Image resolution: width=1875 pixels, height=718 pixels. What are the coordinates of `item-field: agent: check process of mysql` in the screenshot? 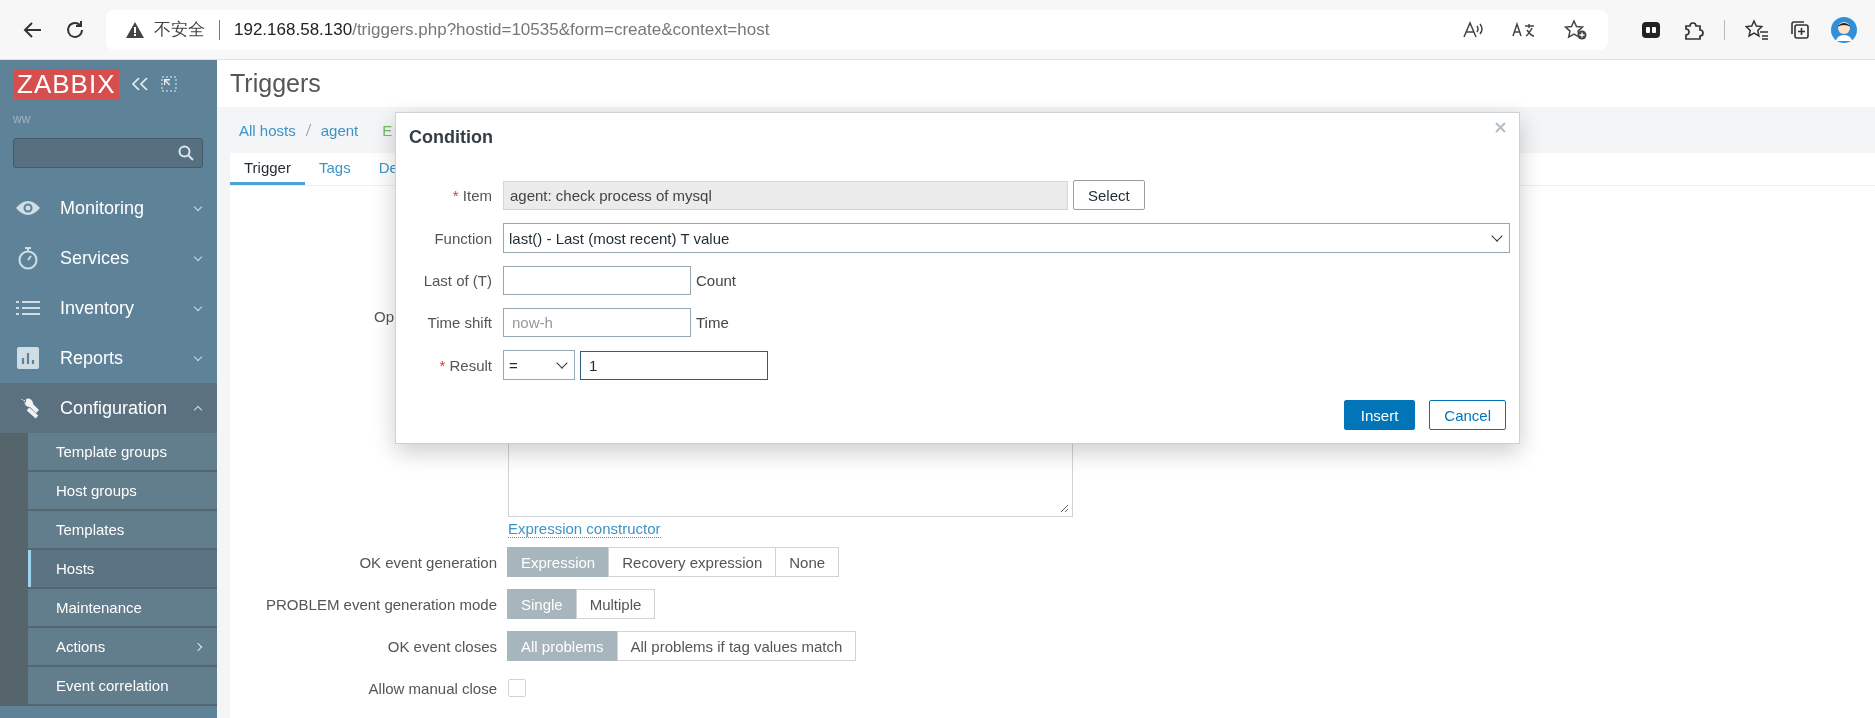 It's located at (785, 195).